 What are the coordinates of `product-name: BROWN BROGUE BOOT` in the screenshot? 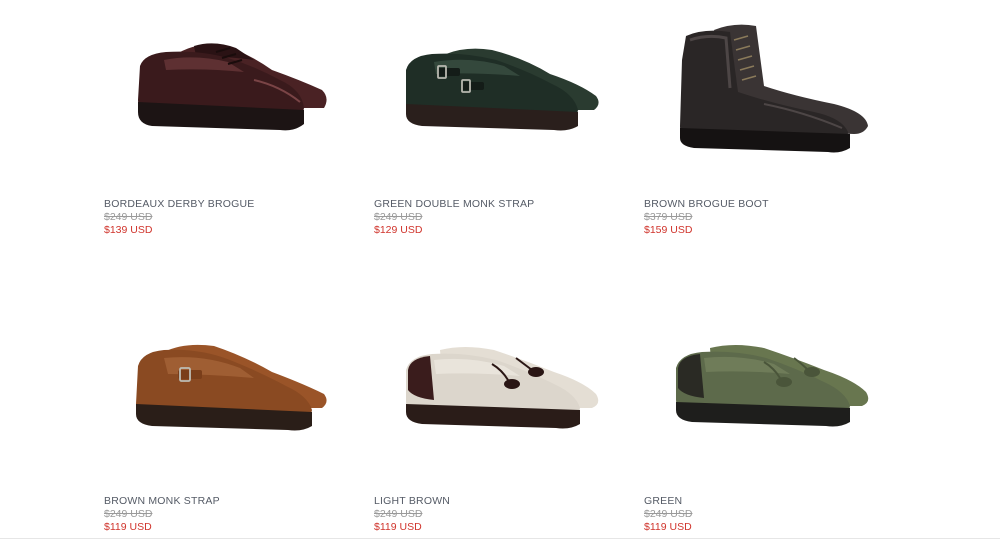 It's located at (764, 204).